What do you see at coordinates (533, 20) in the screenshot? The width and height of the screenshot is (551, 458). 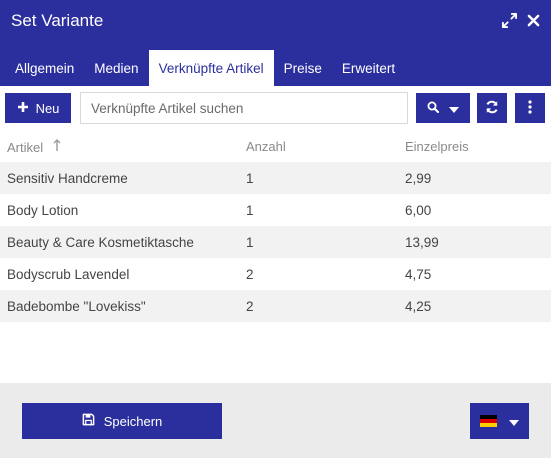 I see `close-icon` at bounding box center [533, 20].